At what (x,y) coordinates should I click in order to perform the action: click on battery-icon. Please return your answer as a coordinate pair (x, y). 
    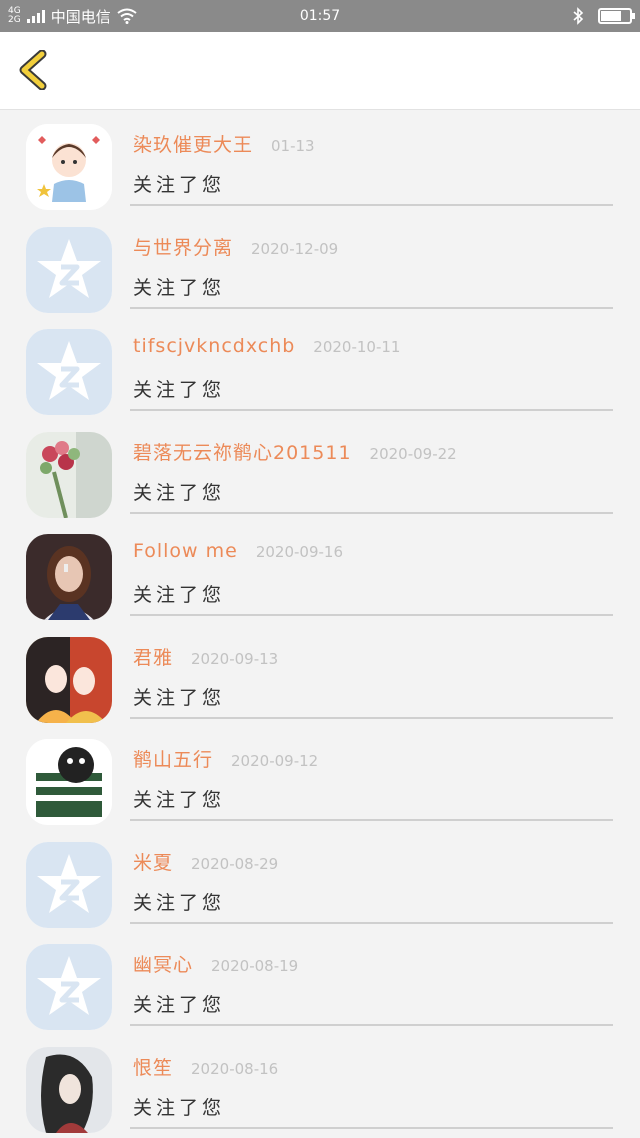
    Looking at the image, I should click on (616, 16).